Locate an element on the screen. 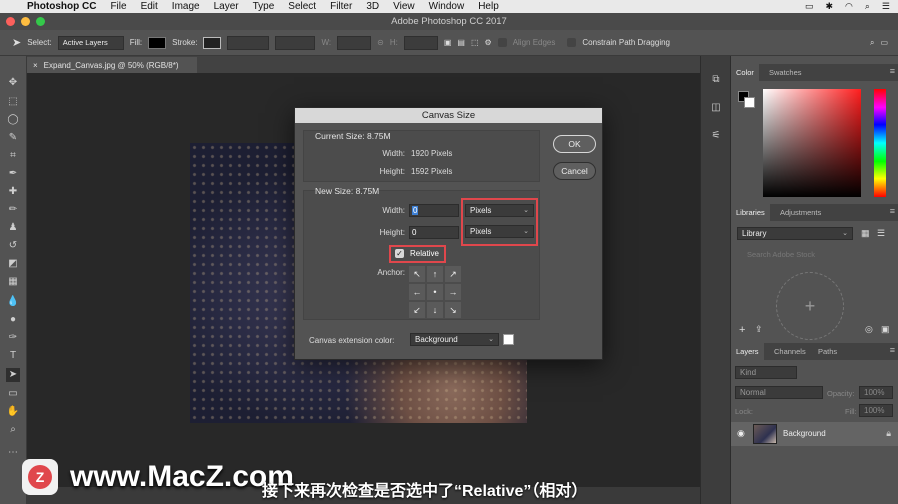 Image resolution: width=898 pixels, height=504 pixels. dodge-tool-icon: ● is located at coordinates (13, 320).